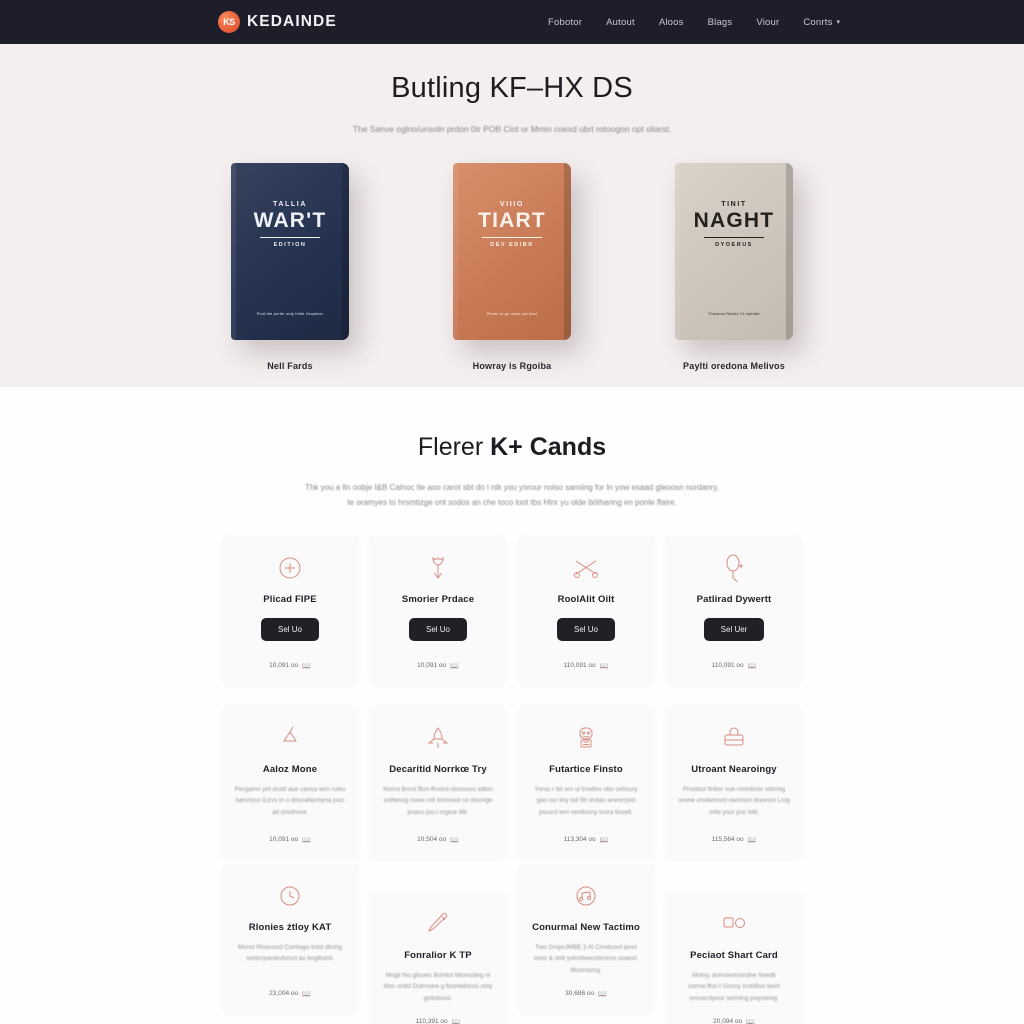 Image resolution: width=1024 pixels, height=1024 pixels. What do you see at coordinates (290, 599) in the screenshot?
I see `card-title: Plicad FIPE` at bounding box center [290, 599].